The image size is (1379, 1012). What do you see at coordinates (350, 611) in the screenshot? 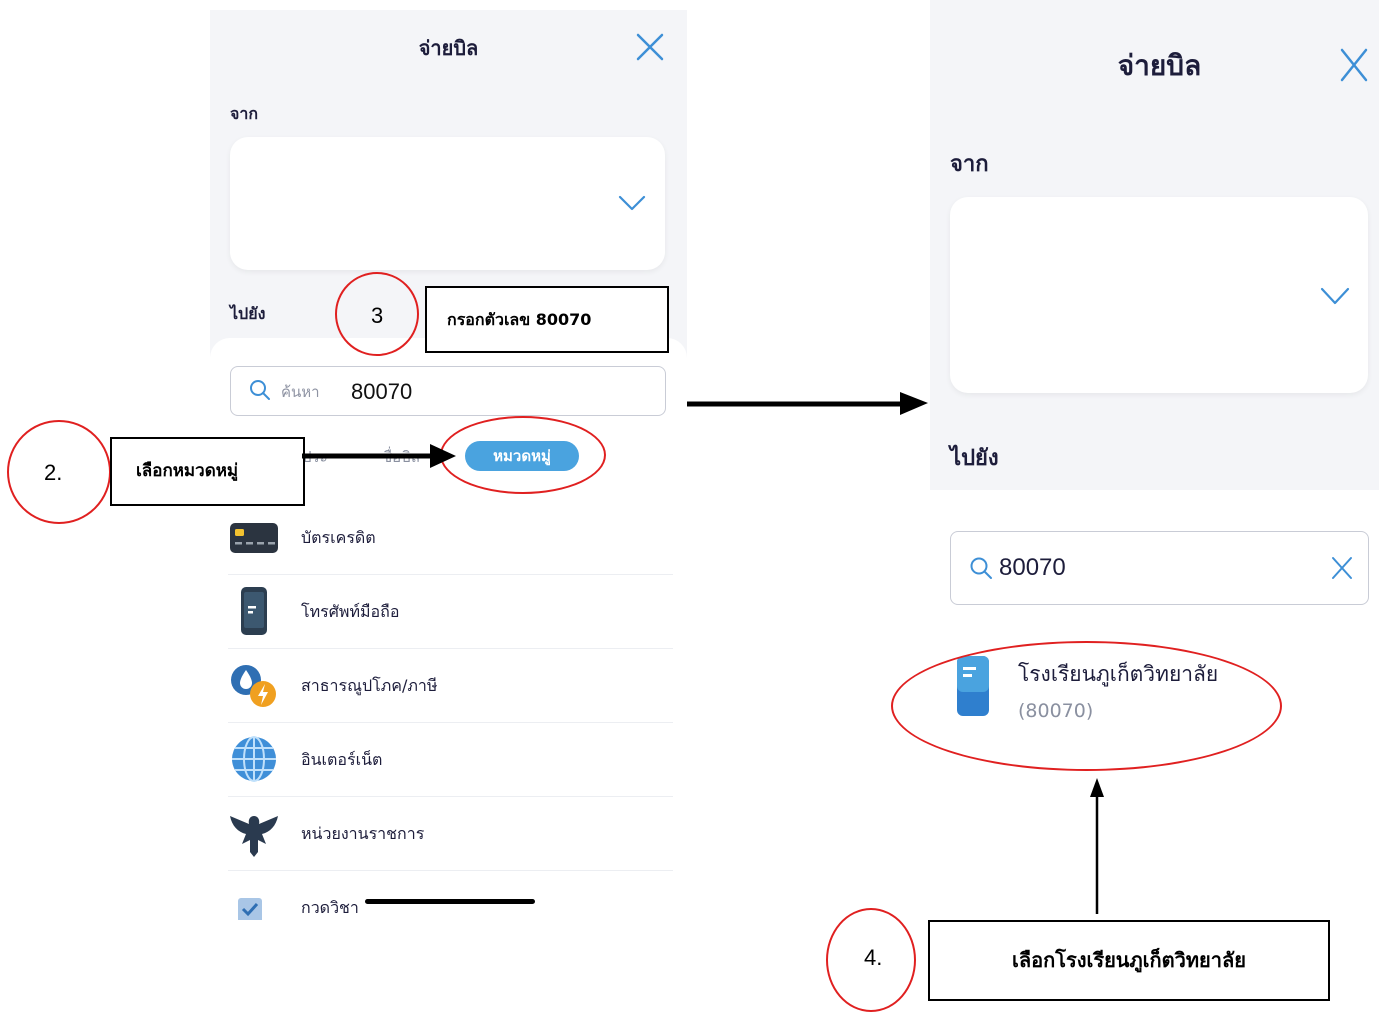
I see `category-label: โทรศัพท์มือถือ` at bounding box center [350, 611].